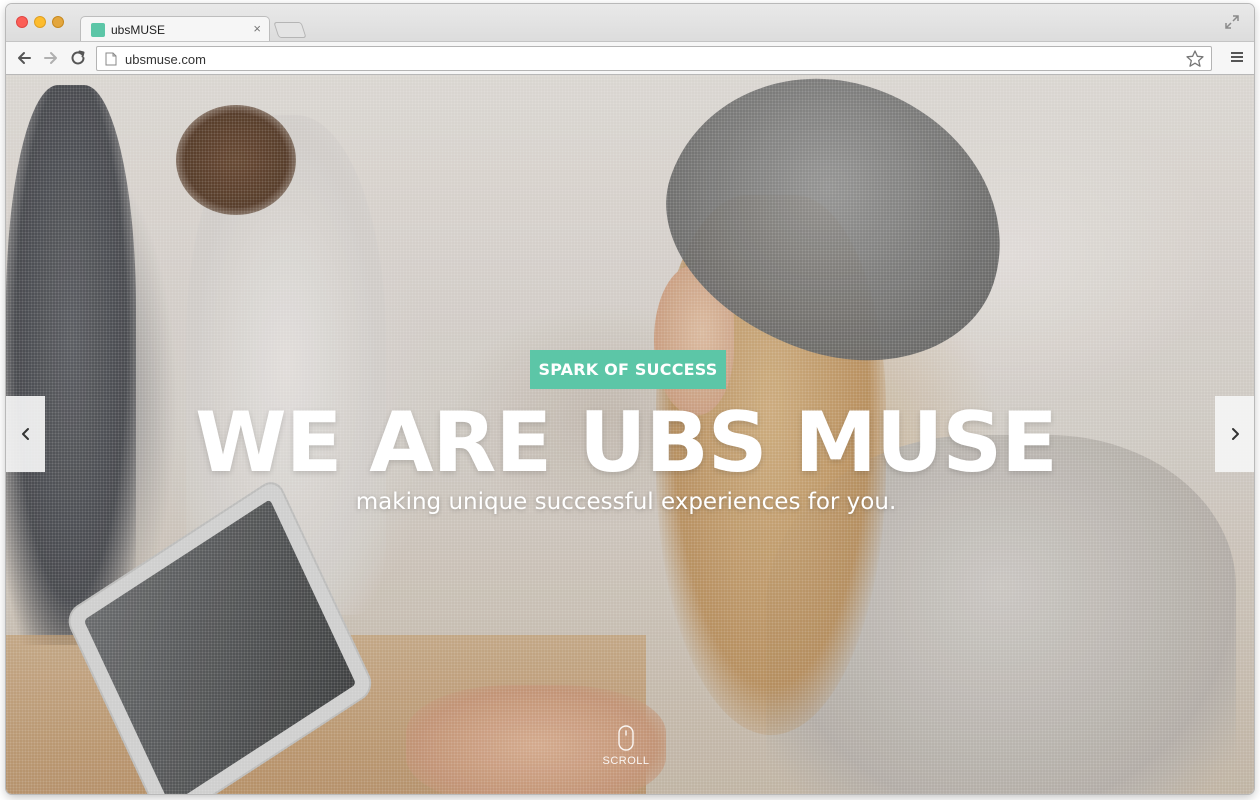  What do you see at coordinates (626, 738) in the screenshot?
I see `mouse-icon` at bounding box center [626, 738].